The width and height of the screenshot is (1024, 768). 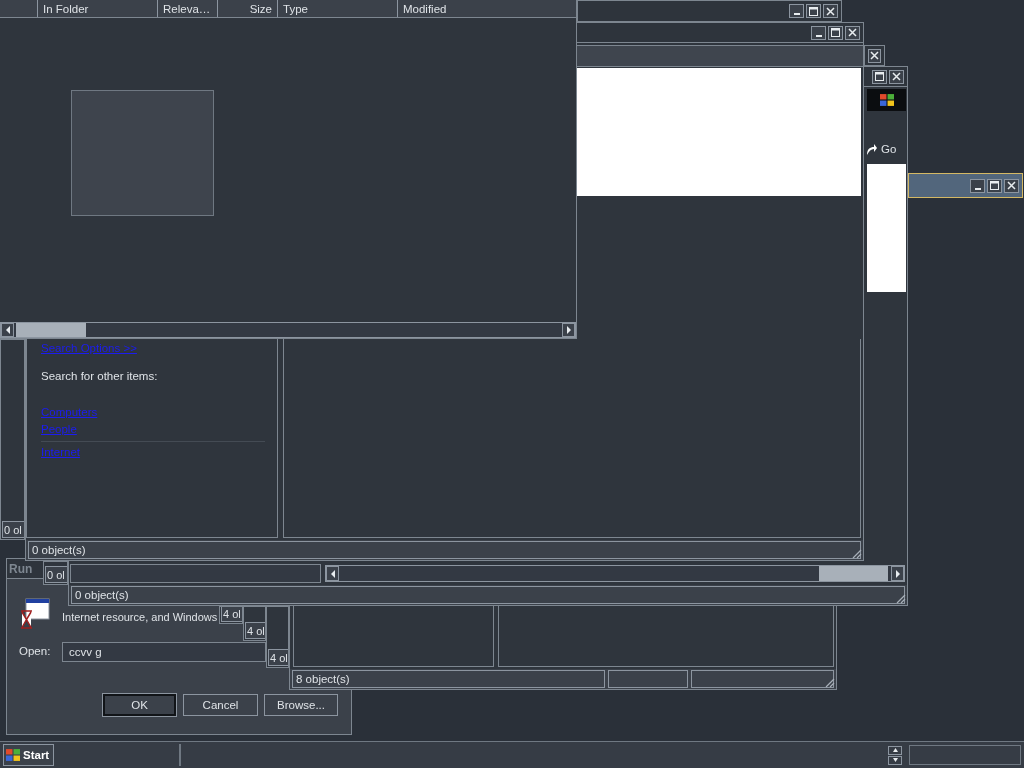 I want to click on down-arrow-icon, so click(x=895, y=760).